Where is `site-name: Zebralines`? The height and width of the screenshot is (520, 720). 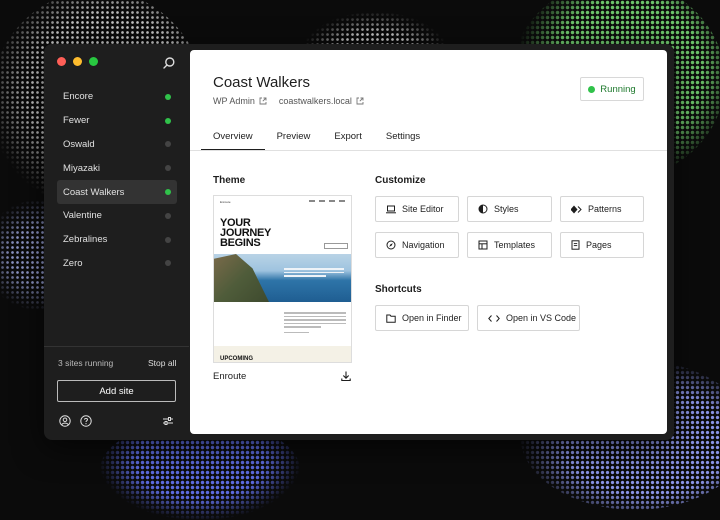
site-name: Zebralines is located at coordinates (85, 240).